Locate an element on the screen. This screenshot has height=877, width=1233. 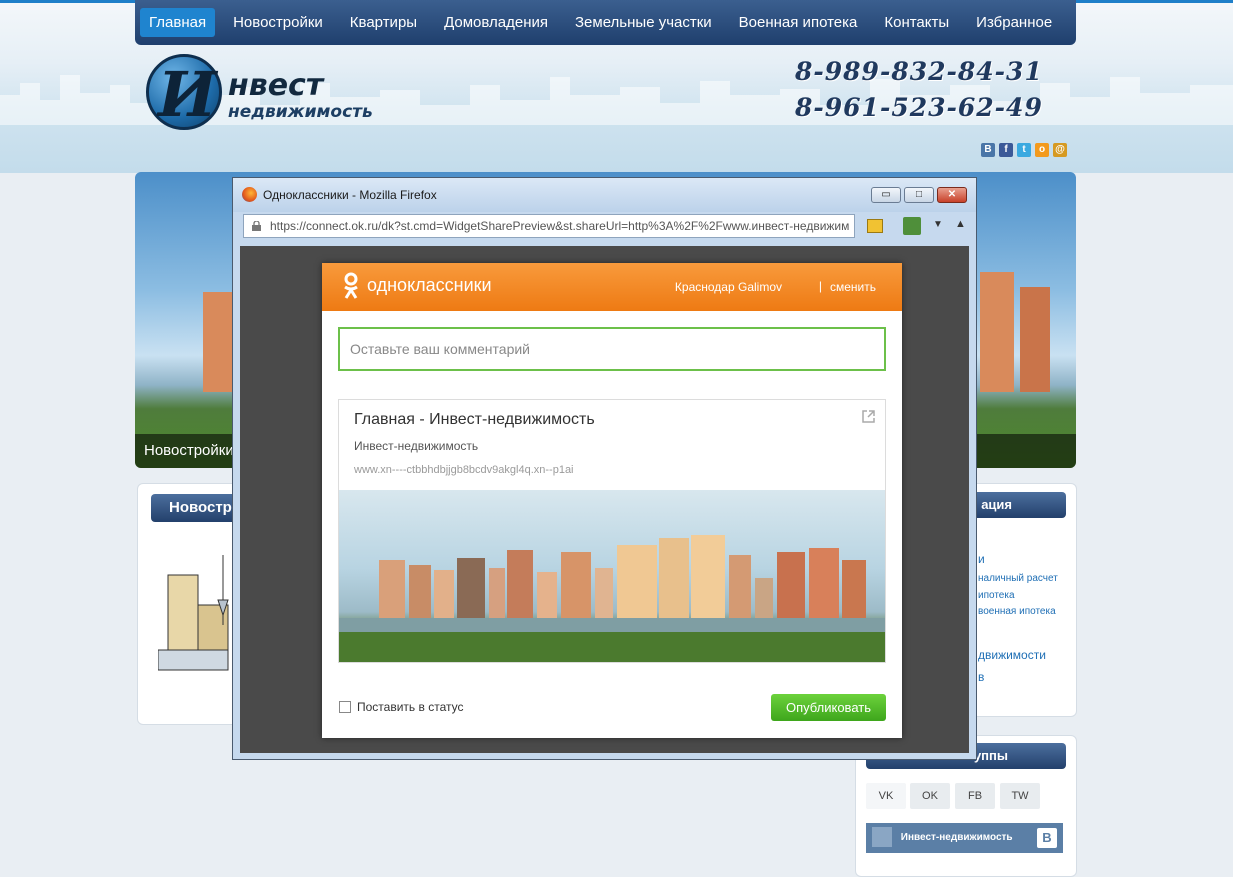
sidebar-link: военная ипотека is located at coordinates (1017, 611).